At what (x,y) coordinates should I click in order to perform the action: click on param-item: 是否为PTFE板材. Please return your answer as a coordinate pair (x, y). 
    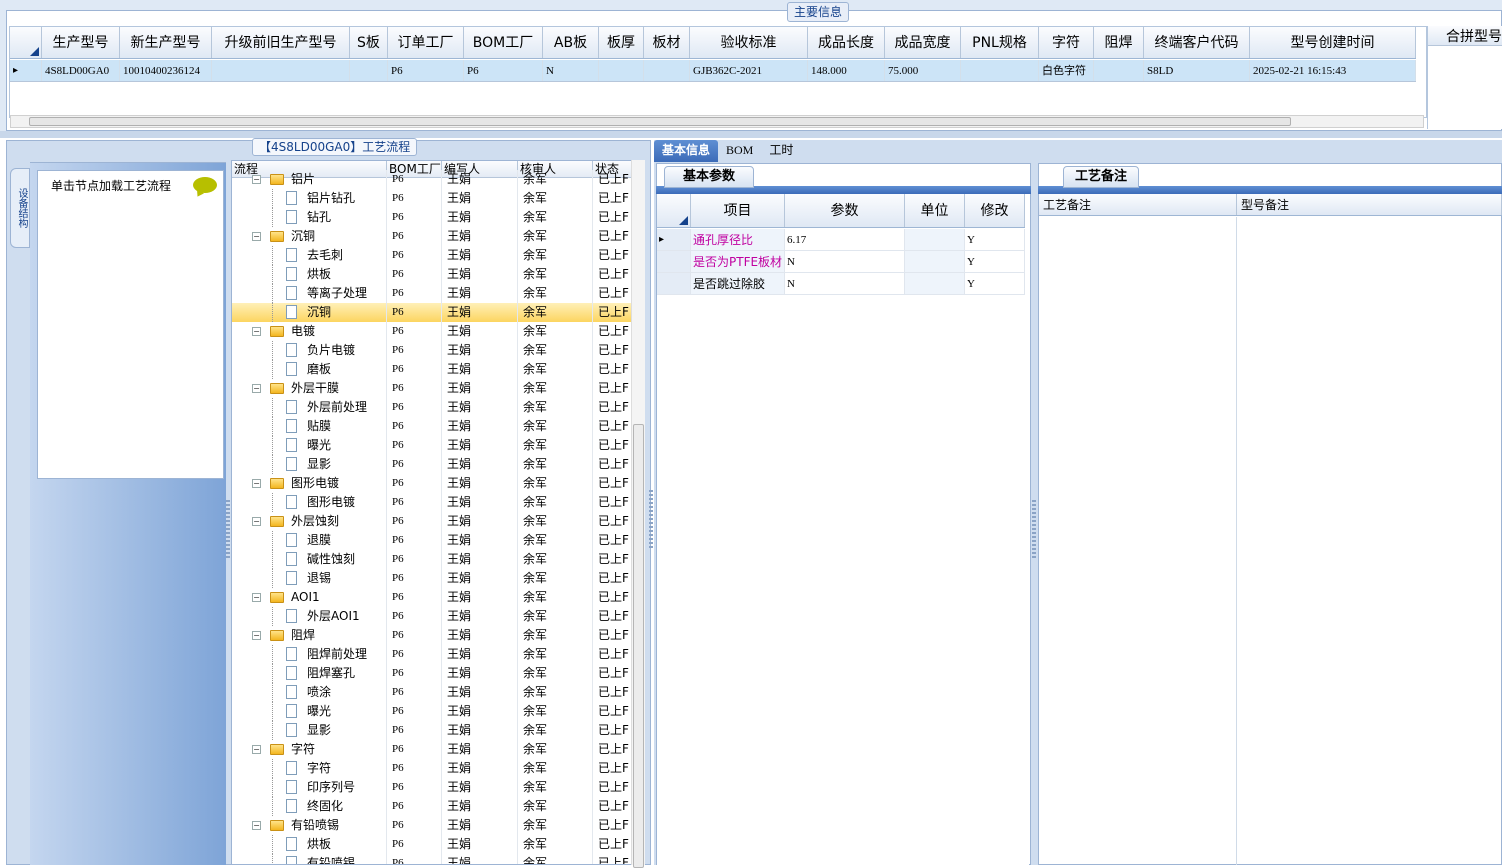
    Looking at the image, I should click on (738, 261).